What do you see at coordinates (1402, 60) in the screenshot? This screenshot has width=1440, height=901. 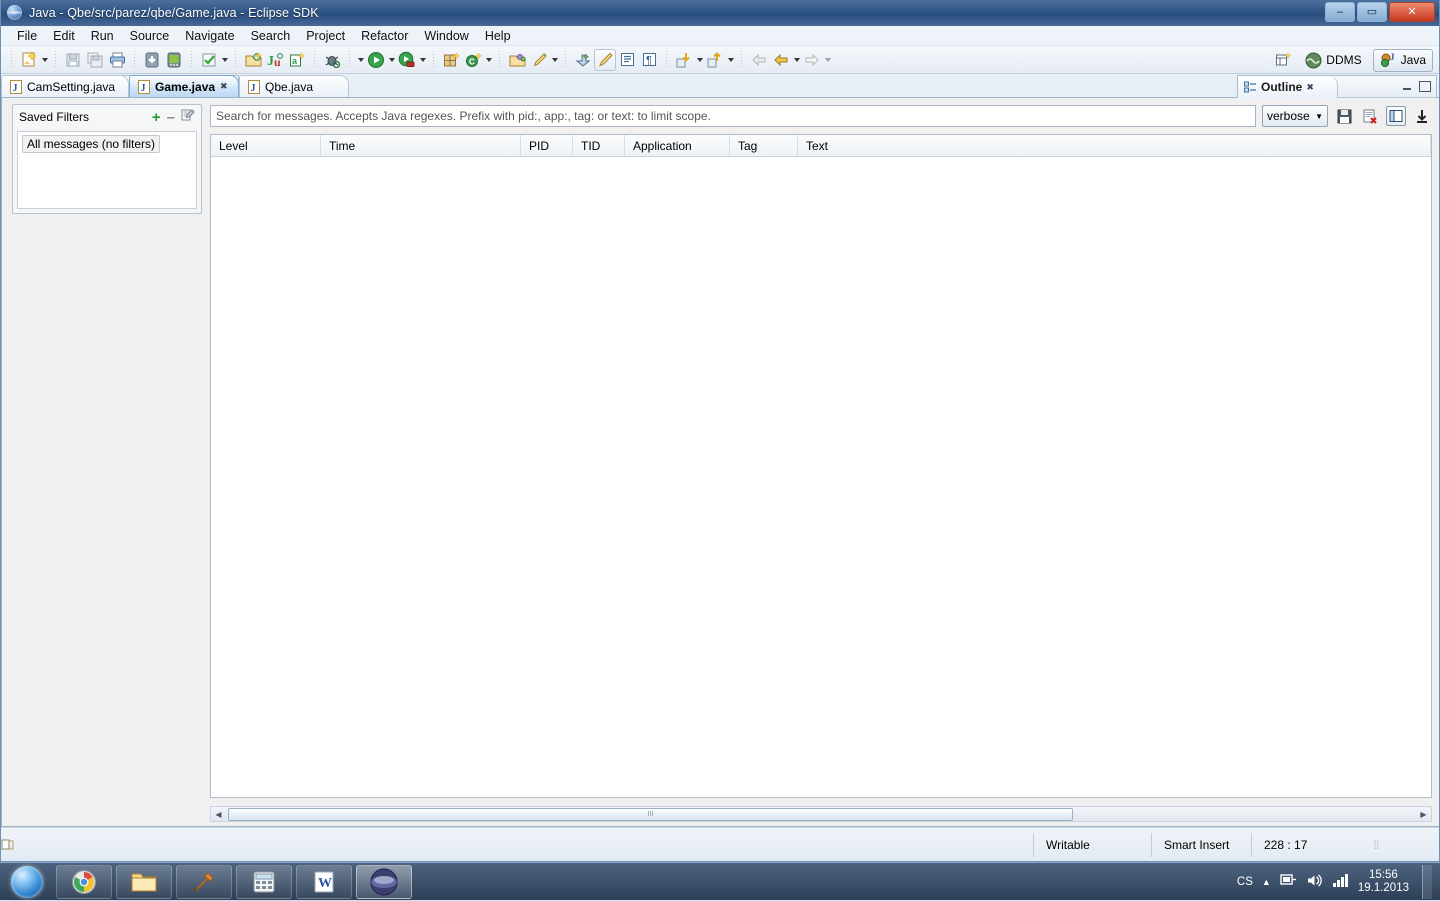 I see `perspective-java: J Java` at bounding box center [1402, 60].